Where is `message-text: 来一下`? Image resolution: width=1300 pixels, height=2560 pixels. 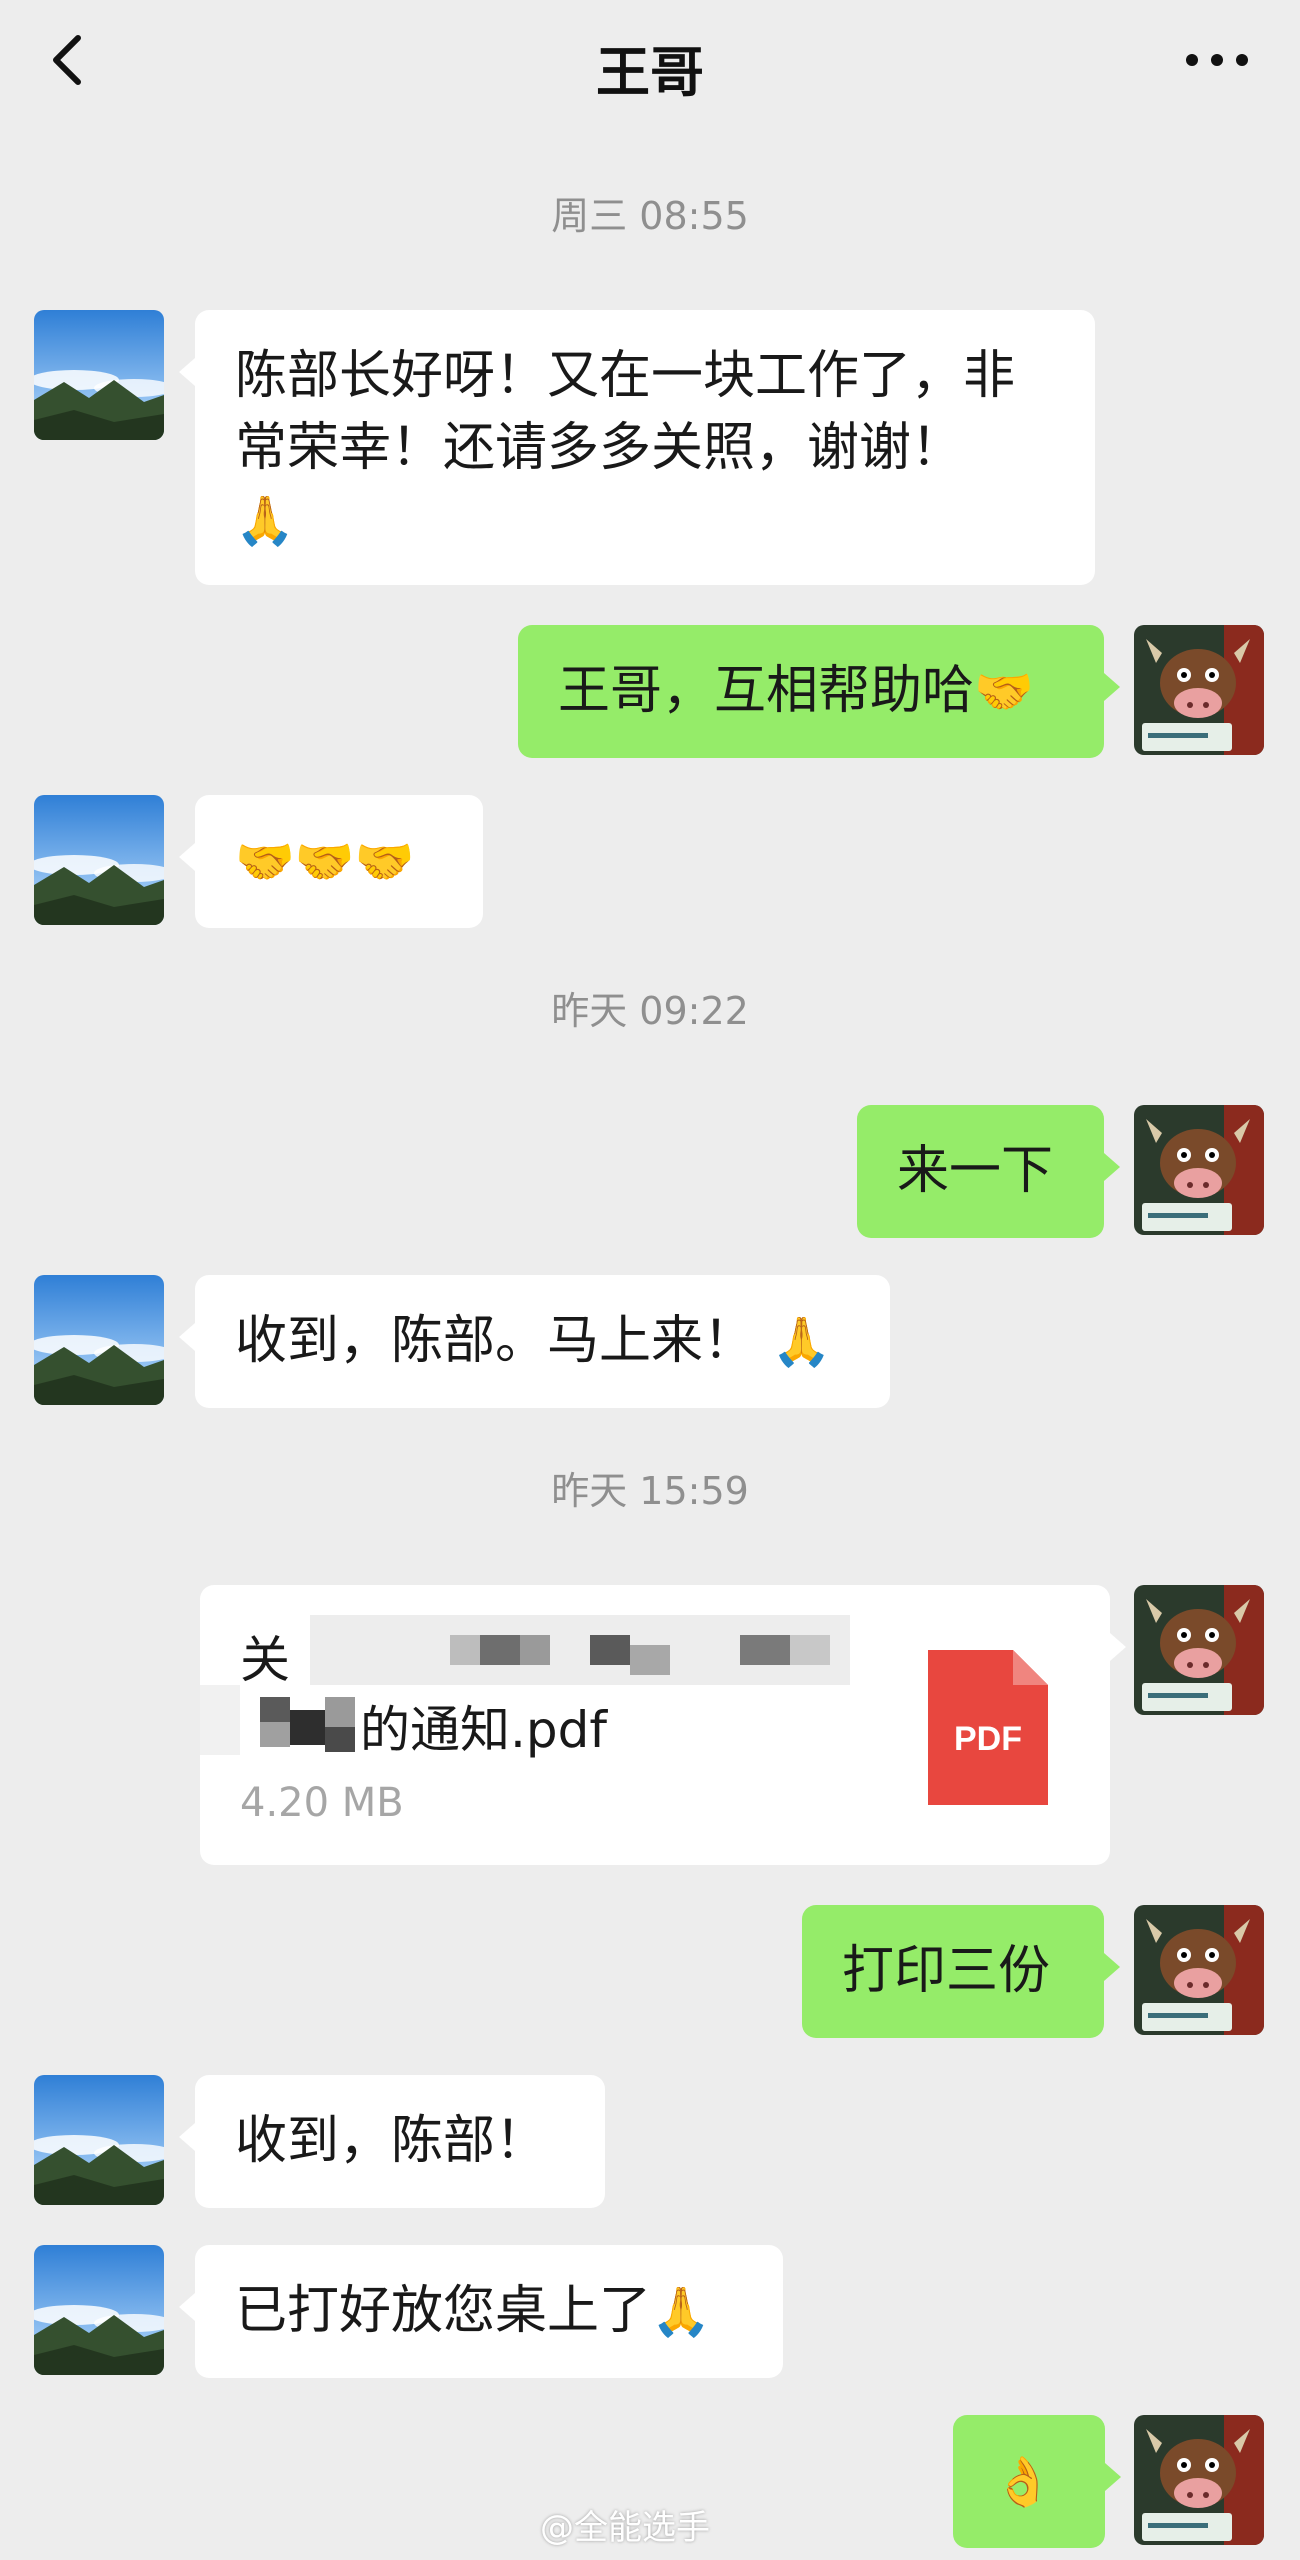
message-text: 来一下 is located at coordinates (975, 1171).